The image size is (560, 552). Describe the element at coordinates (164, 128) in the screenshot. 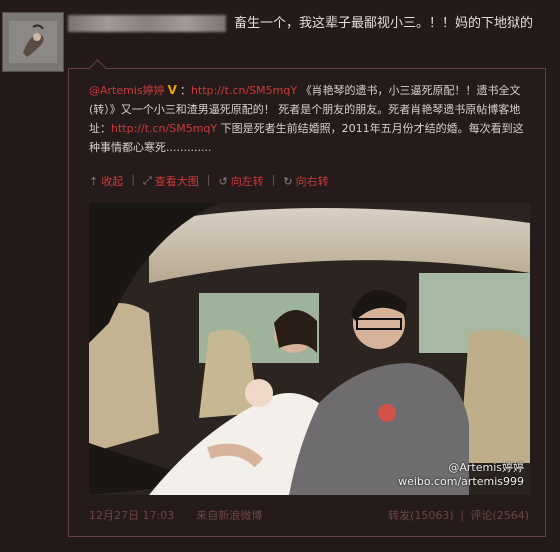

I see `short-link-2: http://t.cn/SM5mqY` at that location.